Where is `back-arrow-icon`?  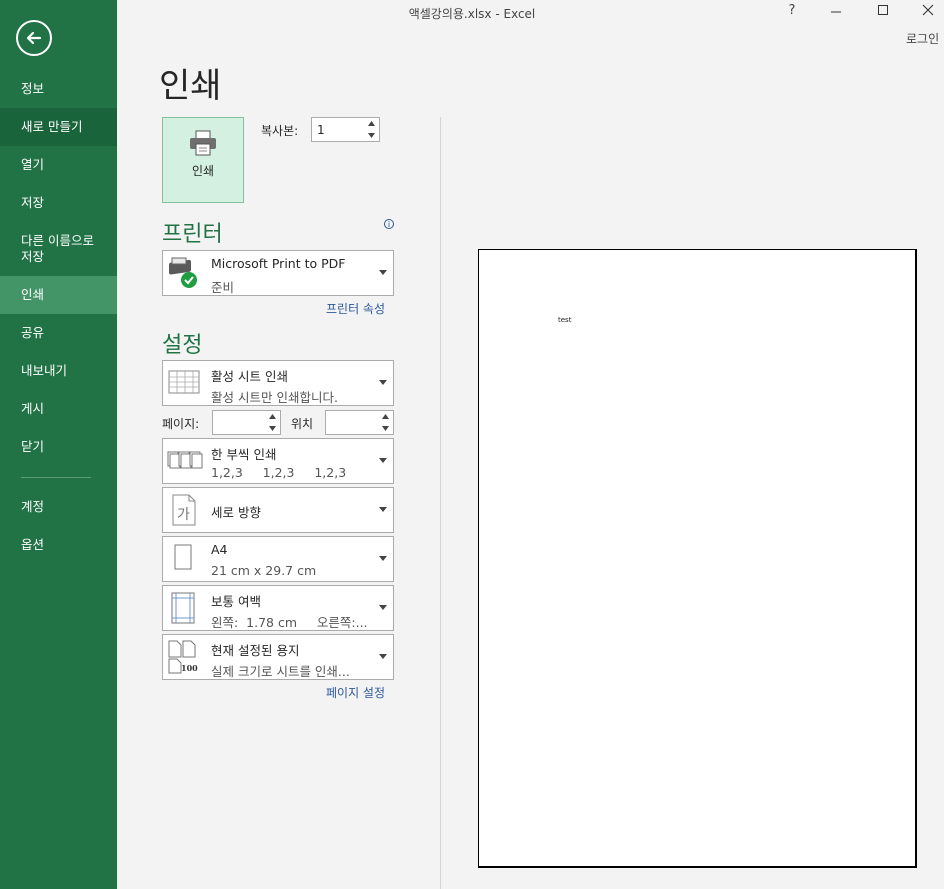 back-arrow-icon is located at coordinates (34, 38).